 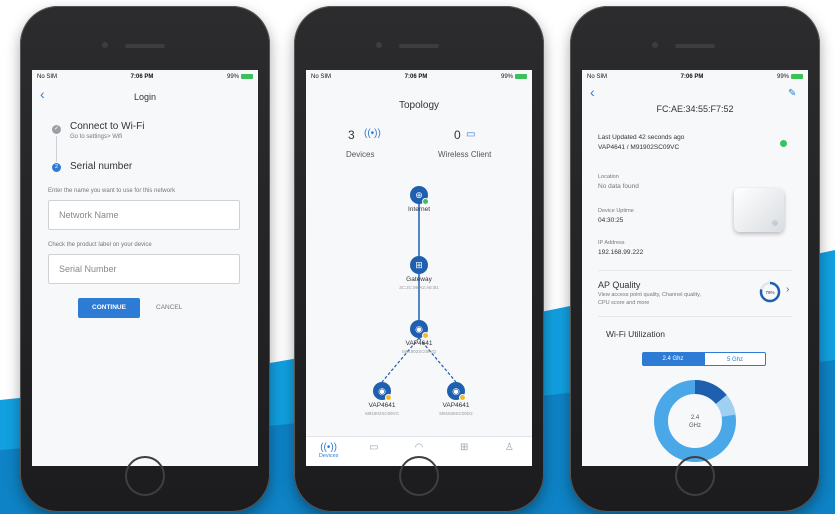 I want to click on ap-quality-title: AP Quality, so click(x=619, y=285).